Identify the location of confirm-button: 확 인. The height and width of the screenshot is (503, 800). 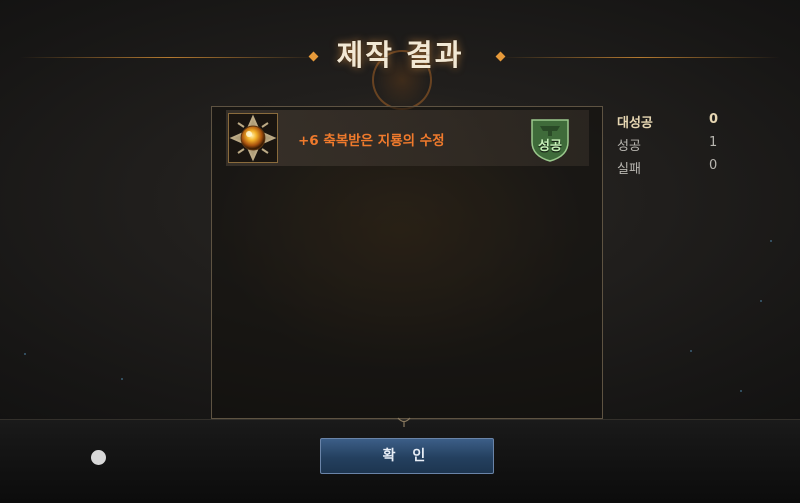
(407, 456).